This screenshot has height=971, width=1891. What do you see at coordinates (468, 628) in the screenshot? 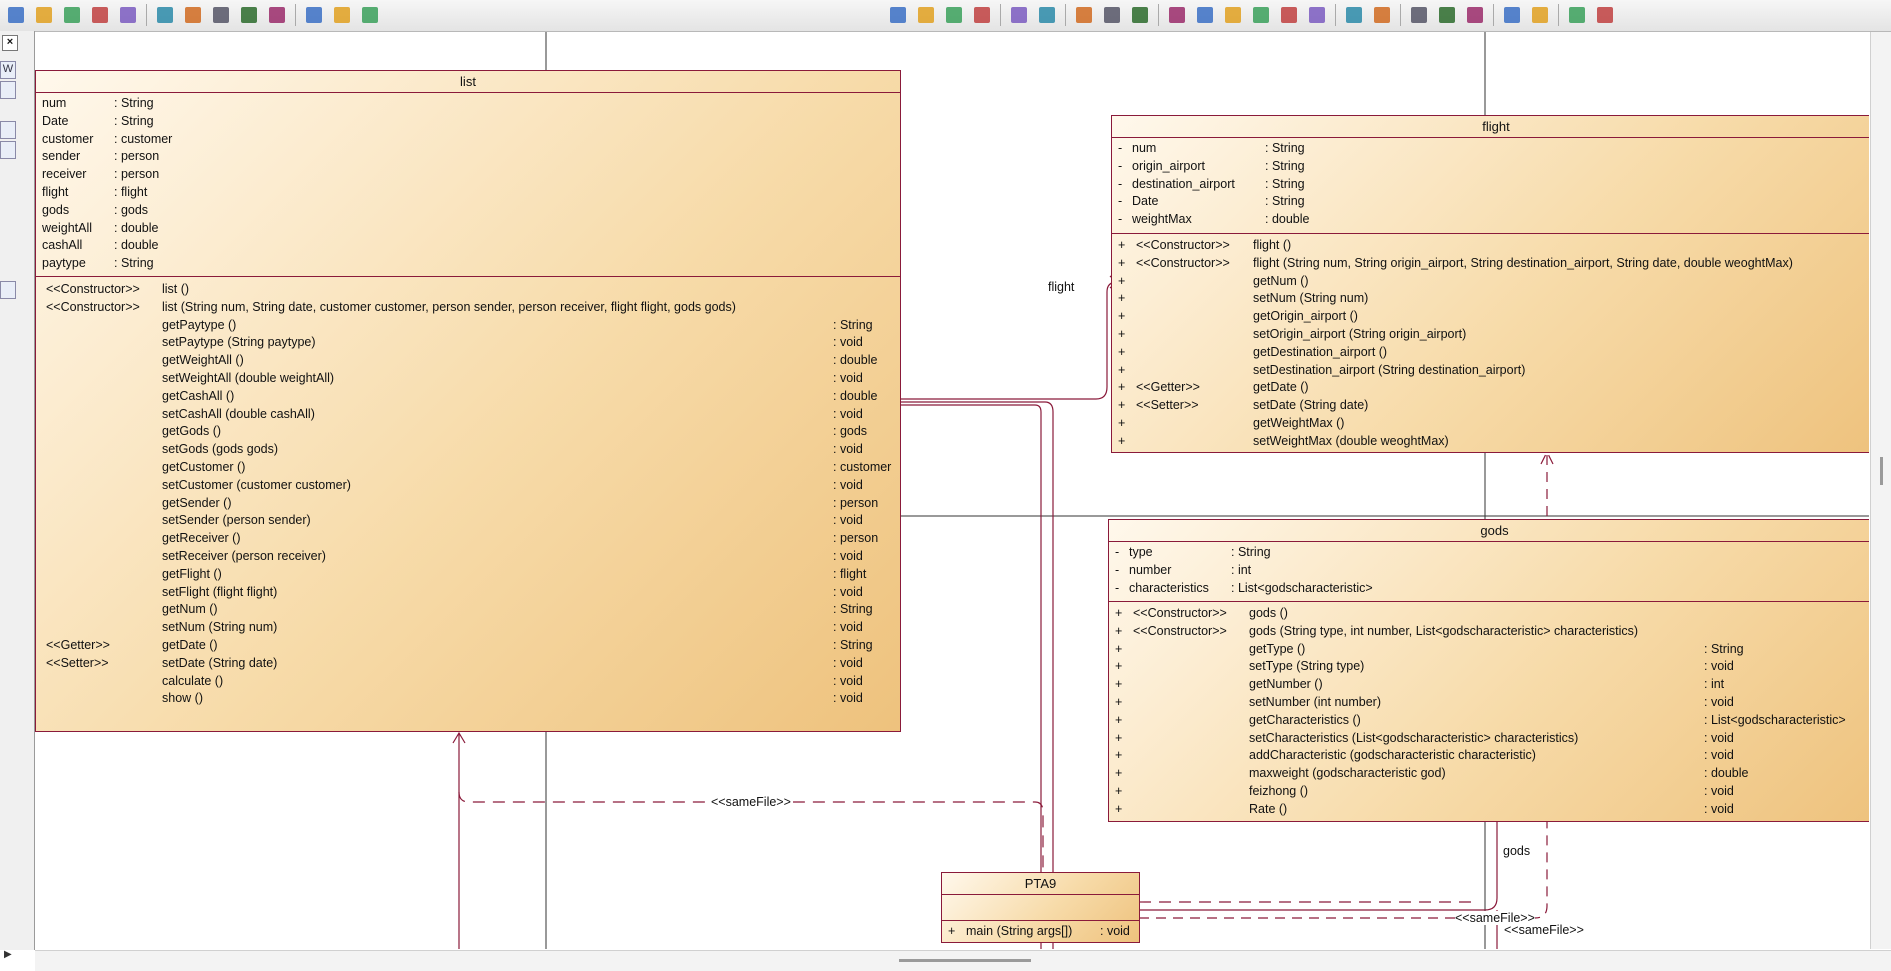
I see `member-row: setNum (String num): void` at bounding box center [468, 628].